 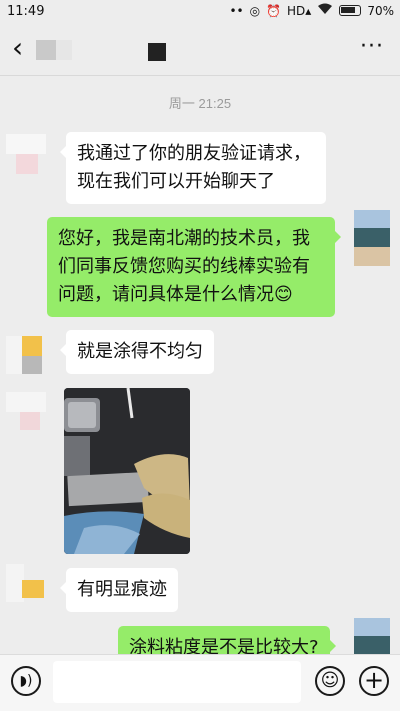 What do you see at coordinates (119, 590) in the screenshot?
I see `message-bubble-incoming: 有明显痕迹` at bounding box center [119, 590].